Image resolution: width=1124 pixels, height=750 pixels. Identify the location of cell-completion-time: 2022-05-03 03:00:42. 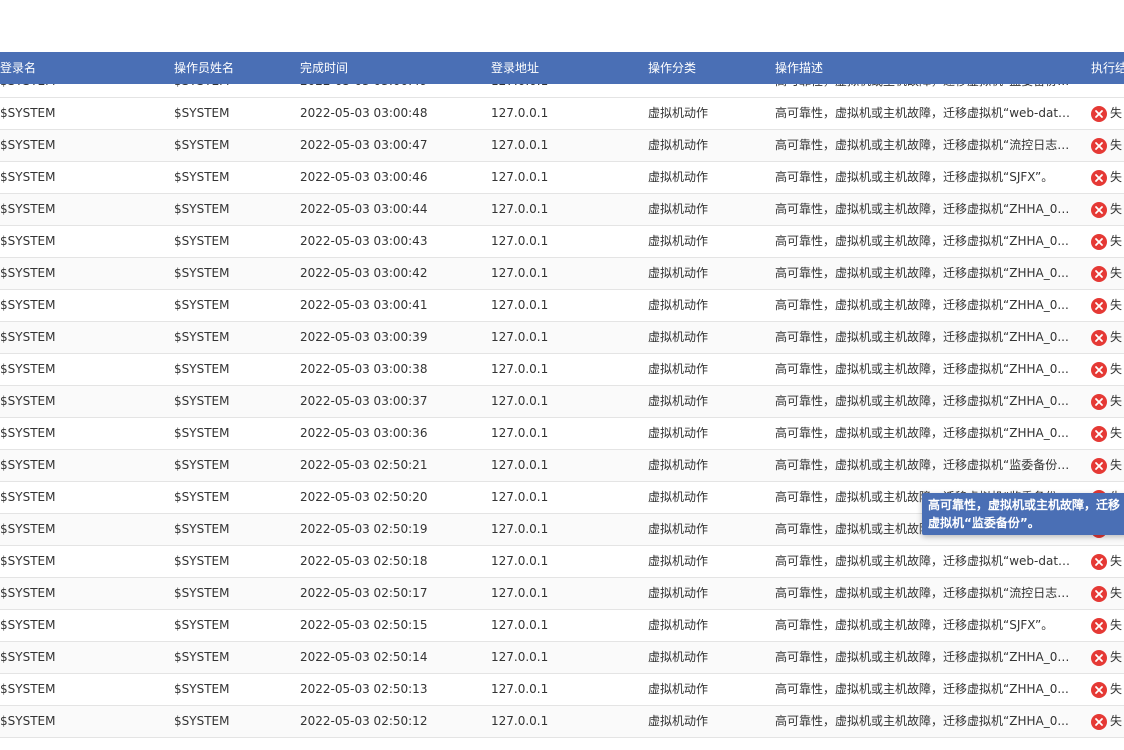
(364, 273).